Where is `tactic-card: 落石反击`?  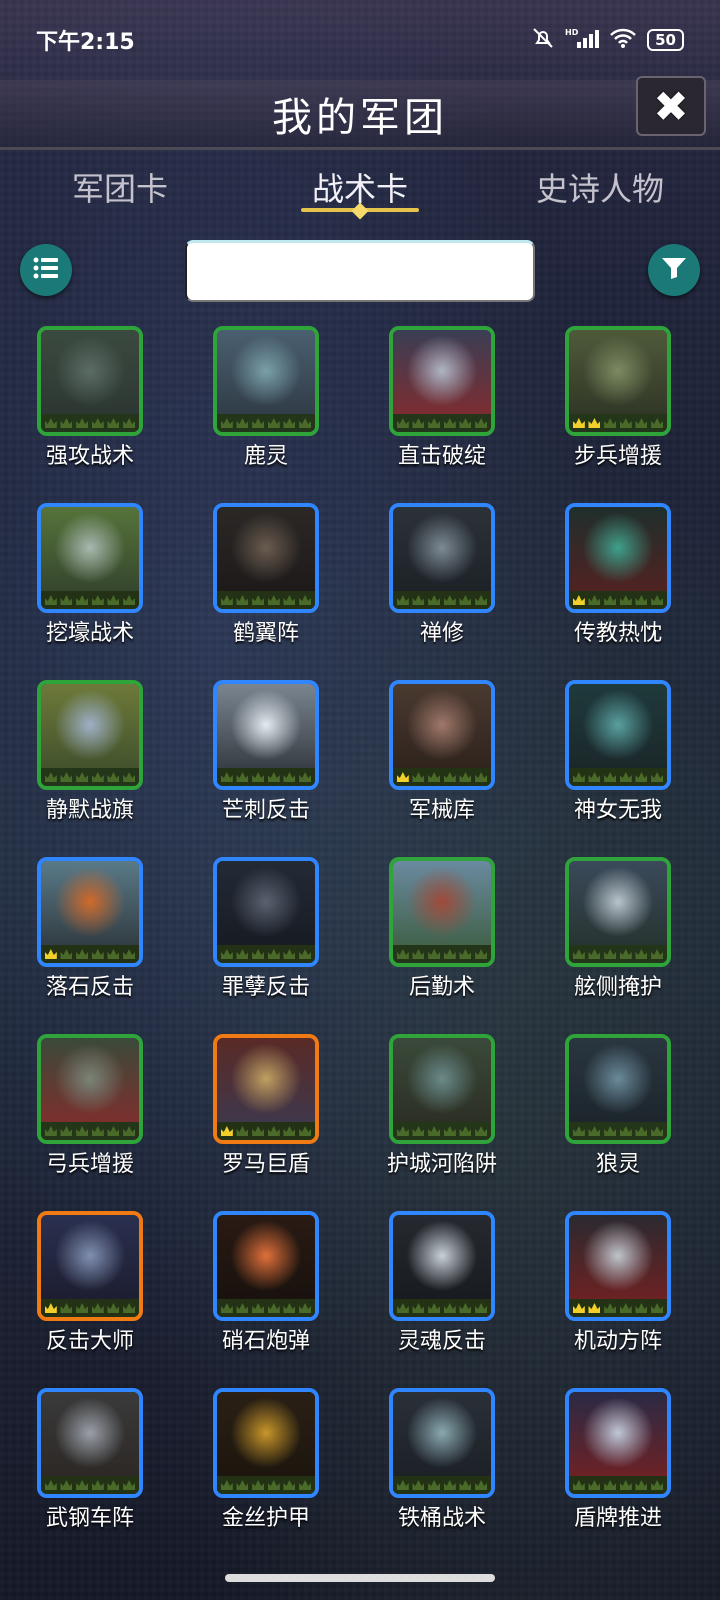
tactic-card: 落石反击 is located at coordinates (90, 942).